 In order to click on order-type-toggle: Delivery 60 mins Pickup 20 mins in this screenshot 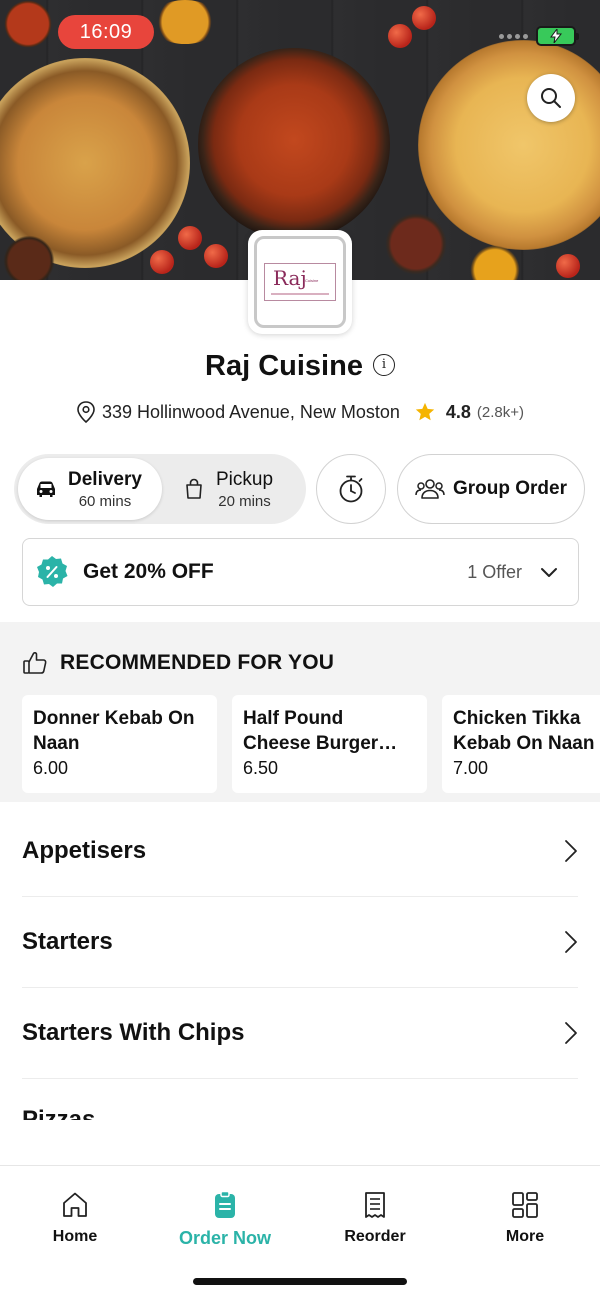, I will do `click(160, 489)`.